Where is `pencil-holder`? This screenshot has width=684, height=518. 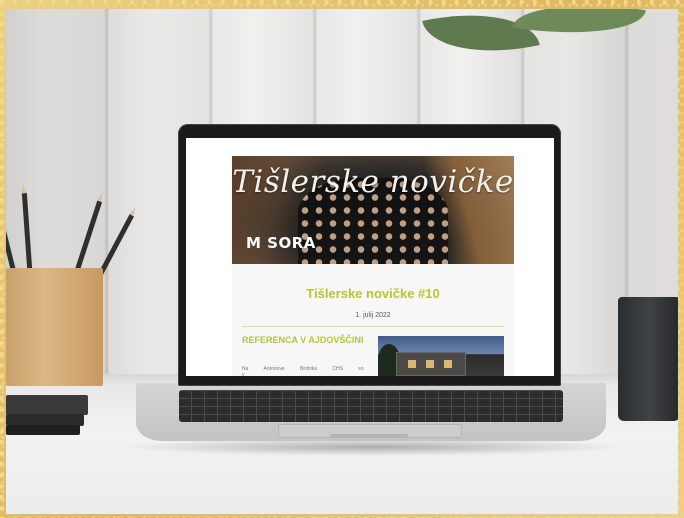
pencil-holder is located at coordinates (54, 327).